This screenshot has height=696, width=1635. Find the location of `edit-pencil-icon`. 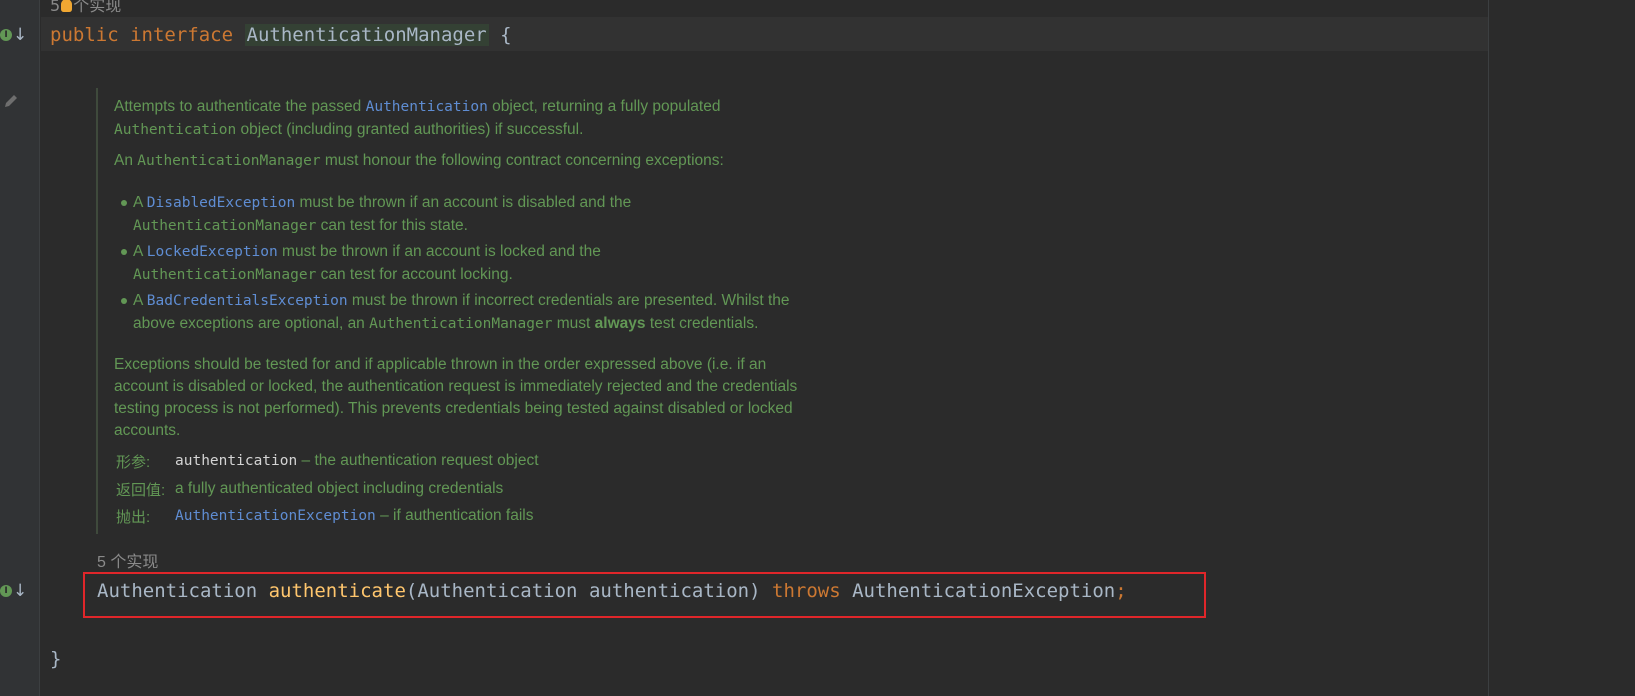

edit-pencil-icon is located at coordinates (11, 101).